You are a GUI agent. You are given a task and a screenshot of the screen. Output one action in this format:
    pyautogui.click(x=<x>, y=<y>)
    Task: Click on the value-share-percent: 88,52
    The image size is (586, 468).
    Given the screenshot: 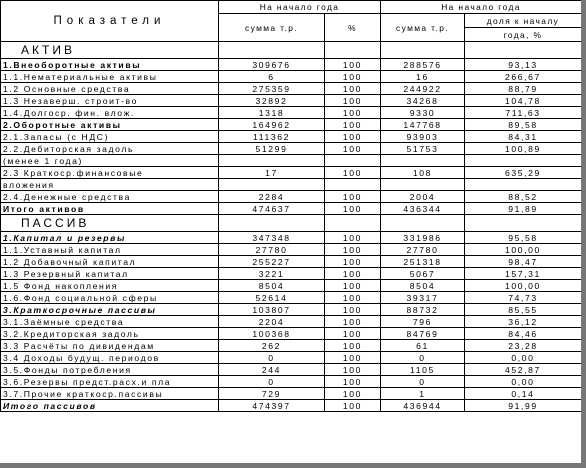 What is the action you would take?
    pyautogui.click(x=523, y=196)
    